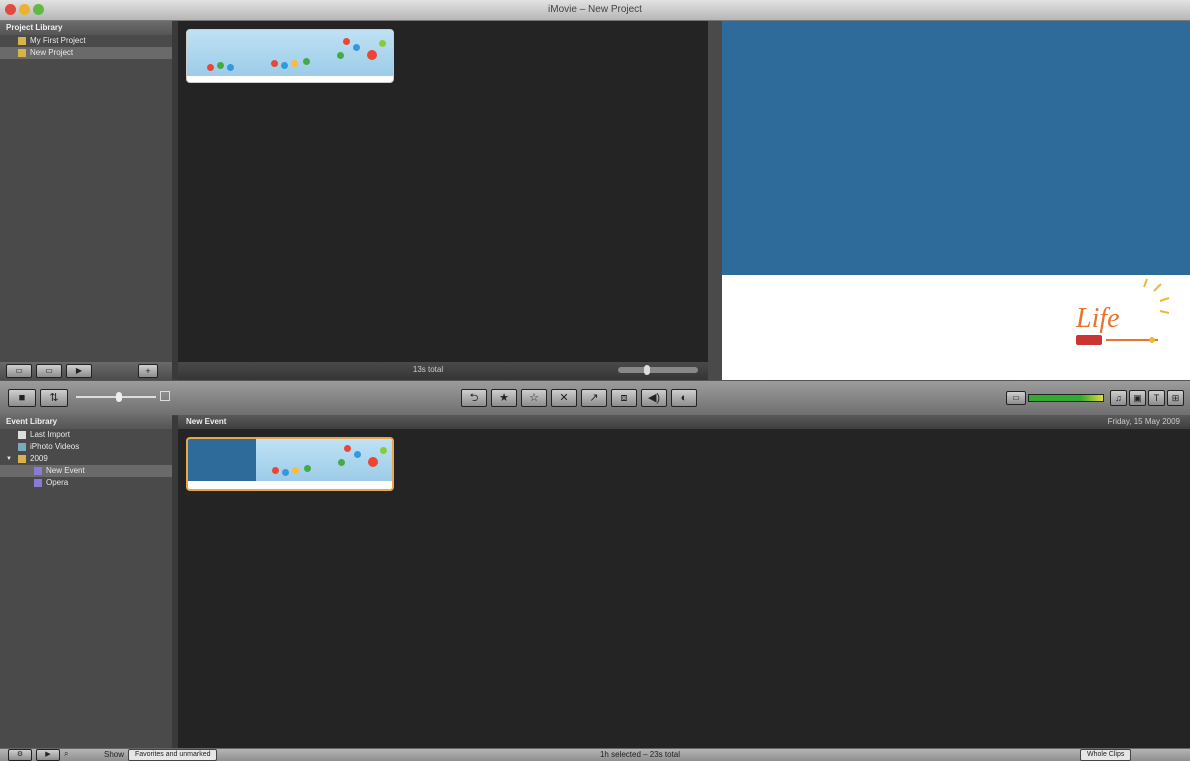 The image size is (1190, 761). I want to click on panel-divider, so click(715, 200).